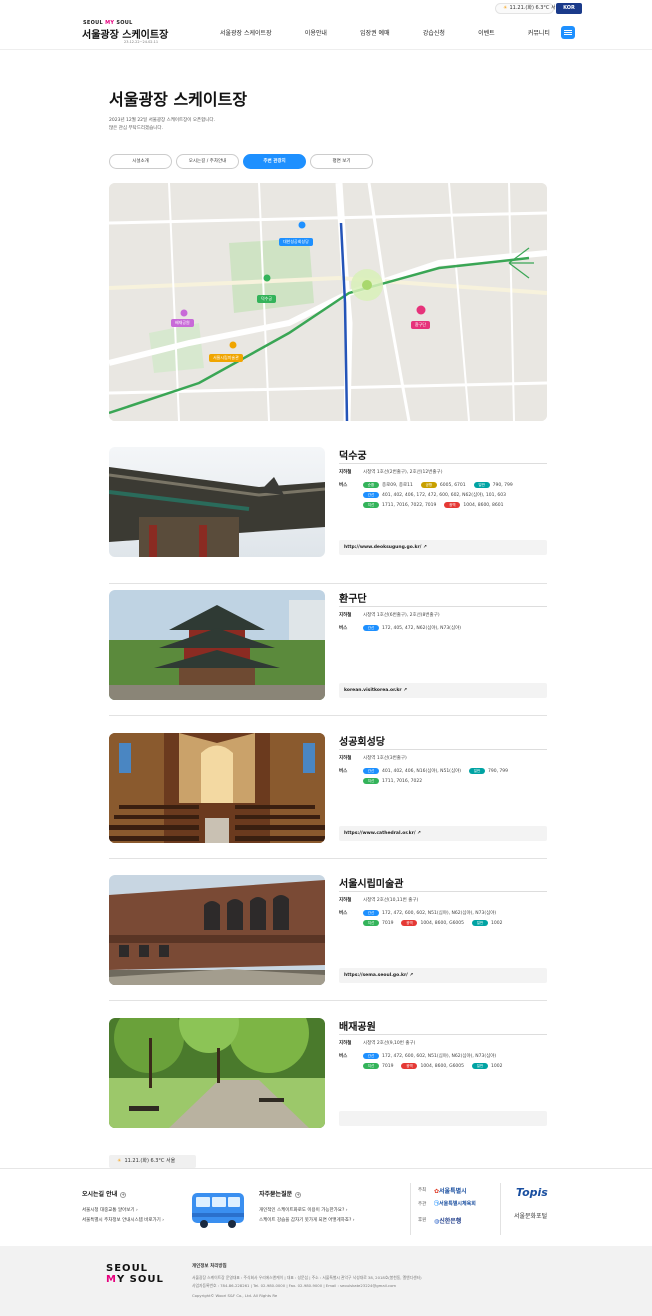 The width and height of the screenshot is (652, 1316). What do you see at coordinates (539, 32) in the screenshot?
I see `nav-item-community: 커뮤니티` at bounding box center [539, 32].